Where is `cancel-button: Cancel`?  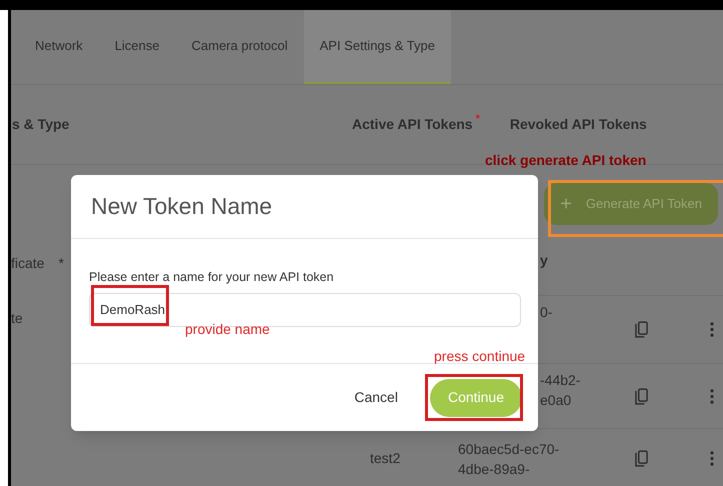
cancel-button: Cancel is located at coordinates (376, 397).